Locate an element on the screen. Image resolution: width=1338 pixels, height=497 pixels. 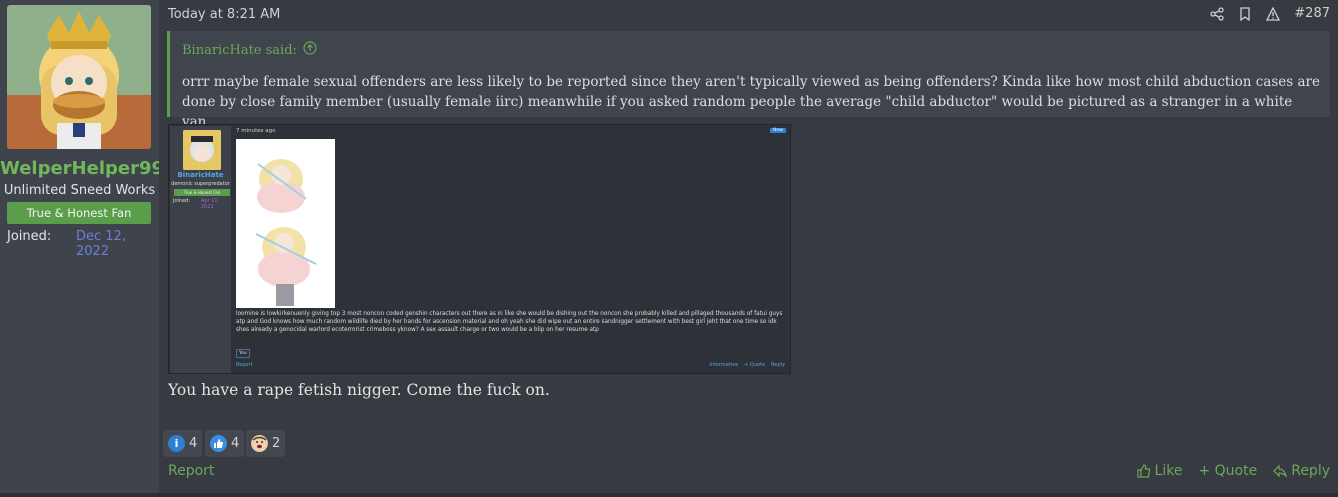
reaction-informative: i 4 is located at coordinates (183, 443).